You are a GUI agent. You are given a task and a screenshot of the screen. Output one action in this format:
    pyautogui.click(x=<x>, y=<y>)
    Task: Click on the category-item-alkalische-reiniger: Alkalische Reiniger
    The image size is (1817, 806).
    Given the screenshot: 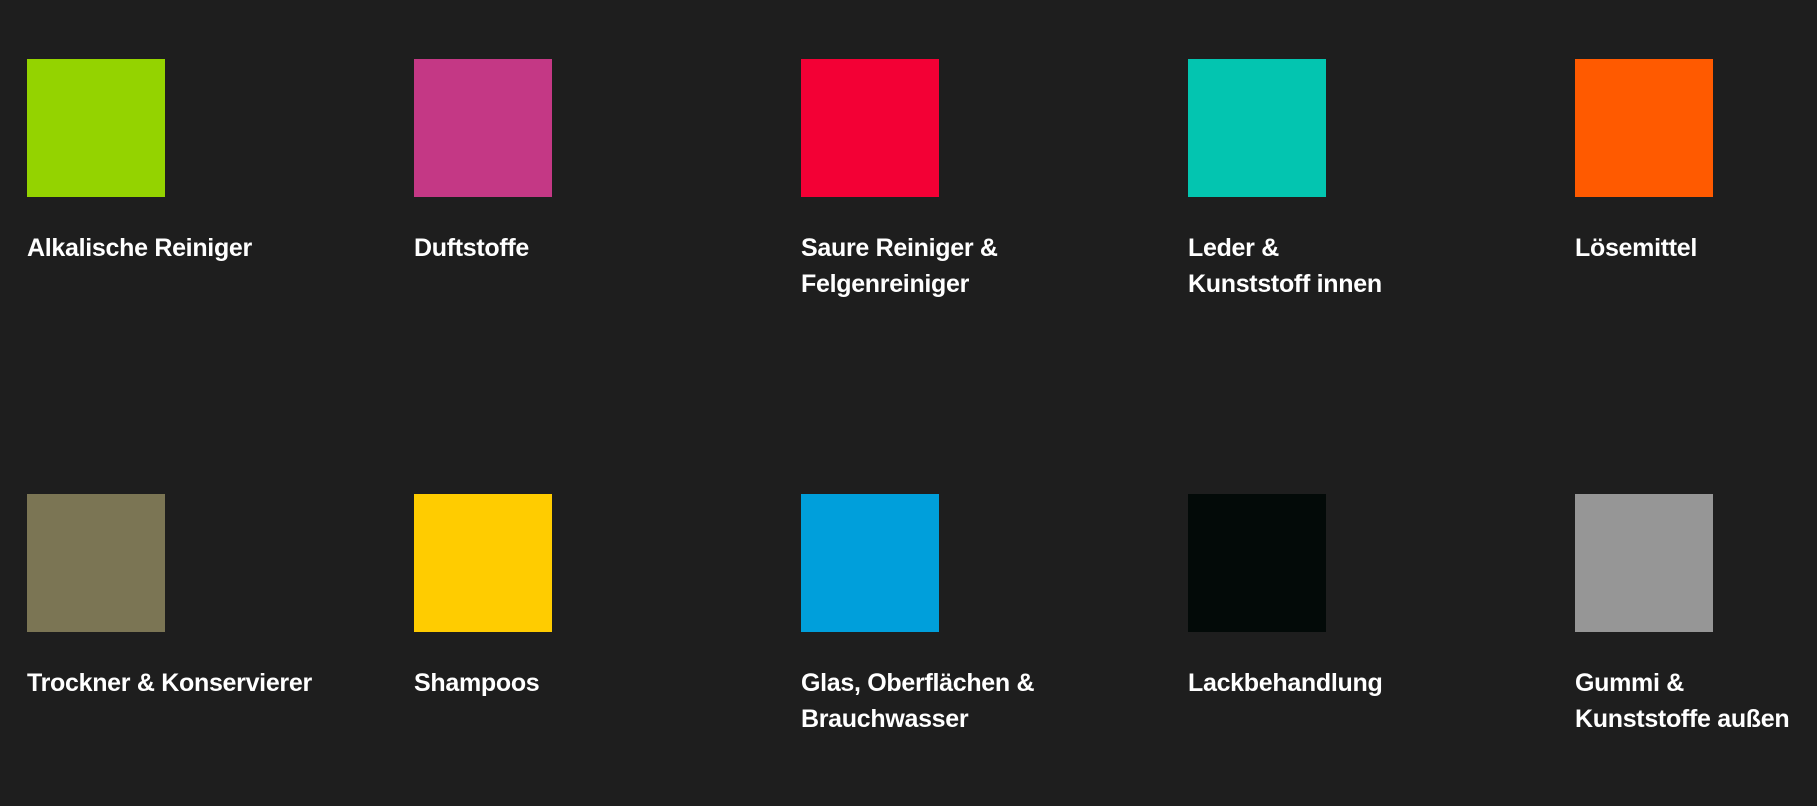 What is the action you would take?
    pyautogui.click(x=207, y=162)
    